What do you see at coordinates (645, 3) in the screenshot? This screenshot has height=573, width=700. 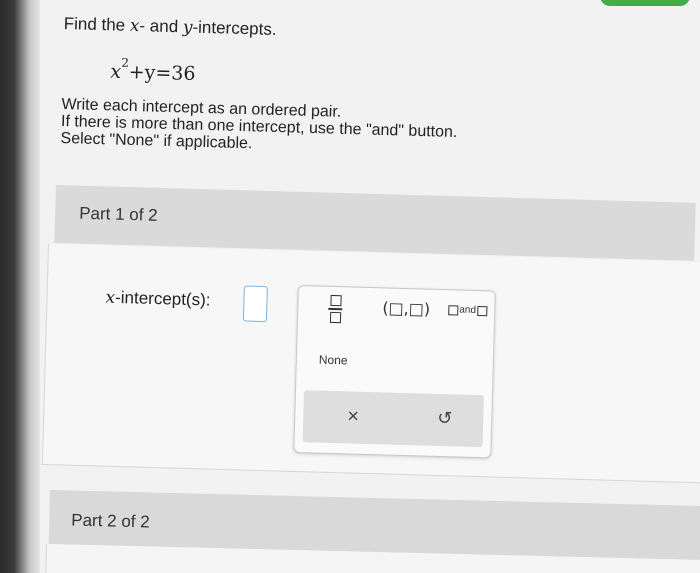 I see `green-tab` at bounding box center [645, 3].